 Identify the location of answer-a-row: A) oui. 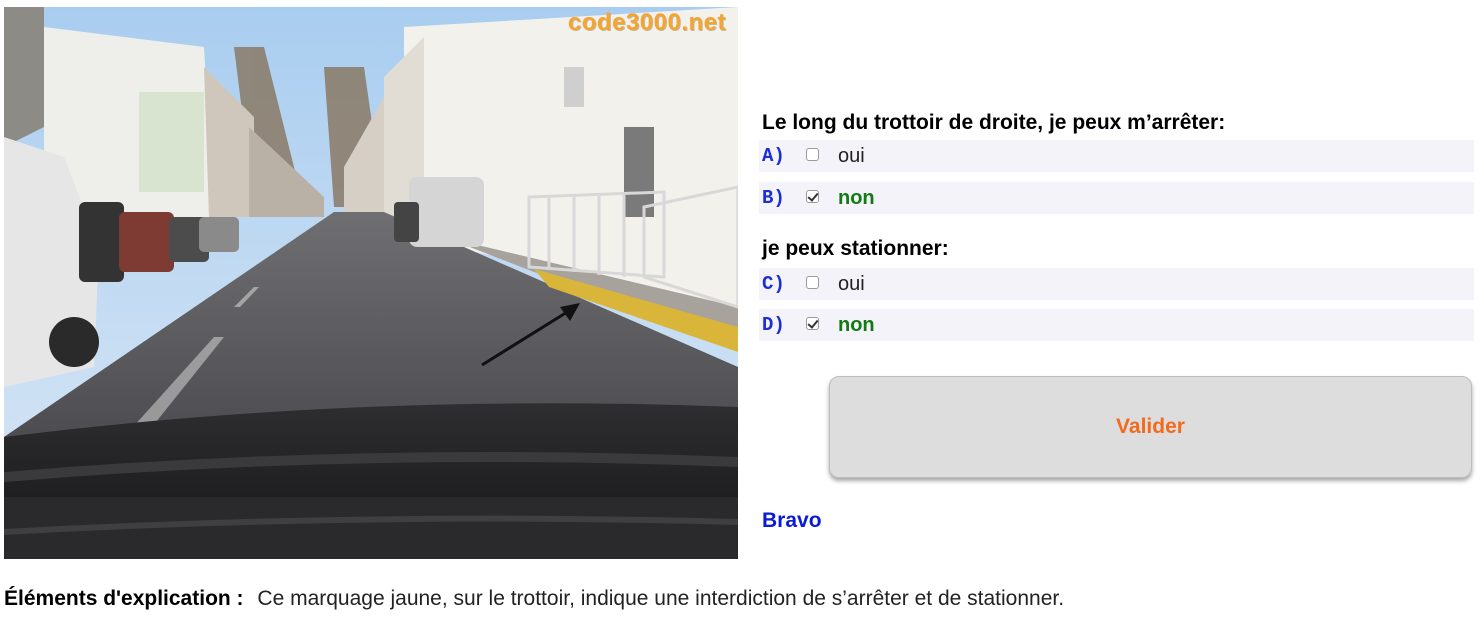
(1116, 156).